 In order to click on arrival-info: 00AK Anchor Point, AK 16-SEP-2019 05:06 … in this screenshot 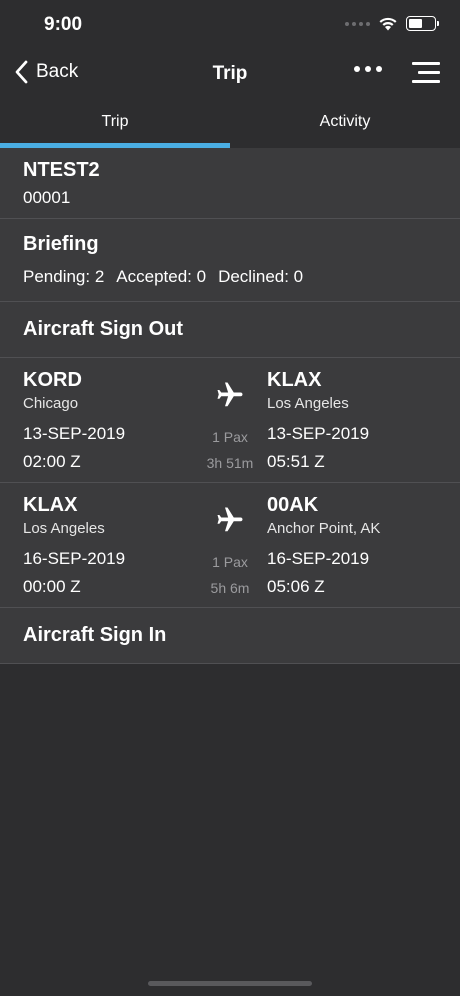, I will do `click(323, 545)`.